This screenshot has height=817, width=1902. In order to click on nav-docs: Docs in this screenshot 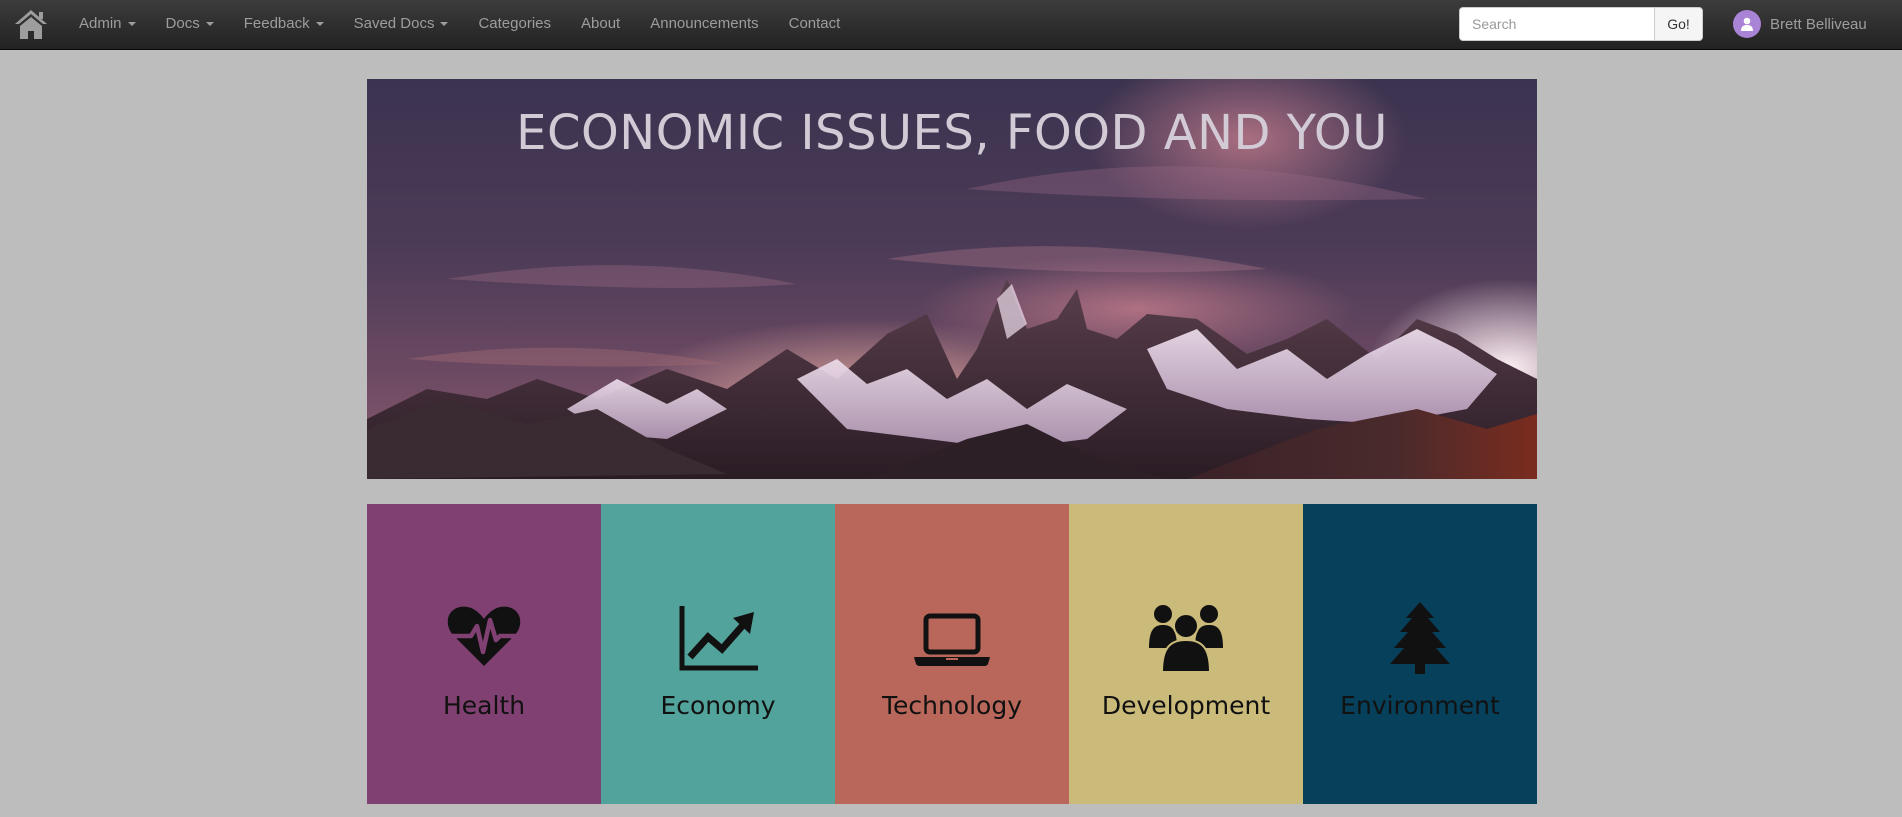, I will do `click(190, 25)`.